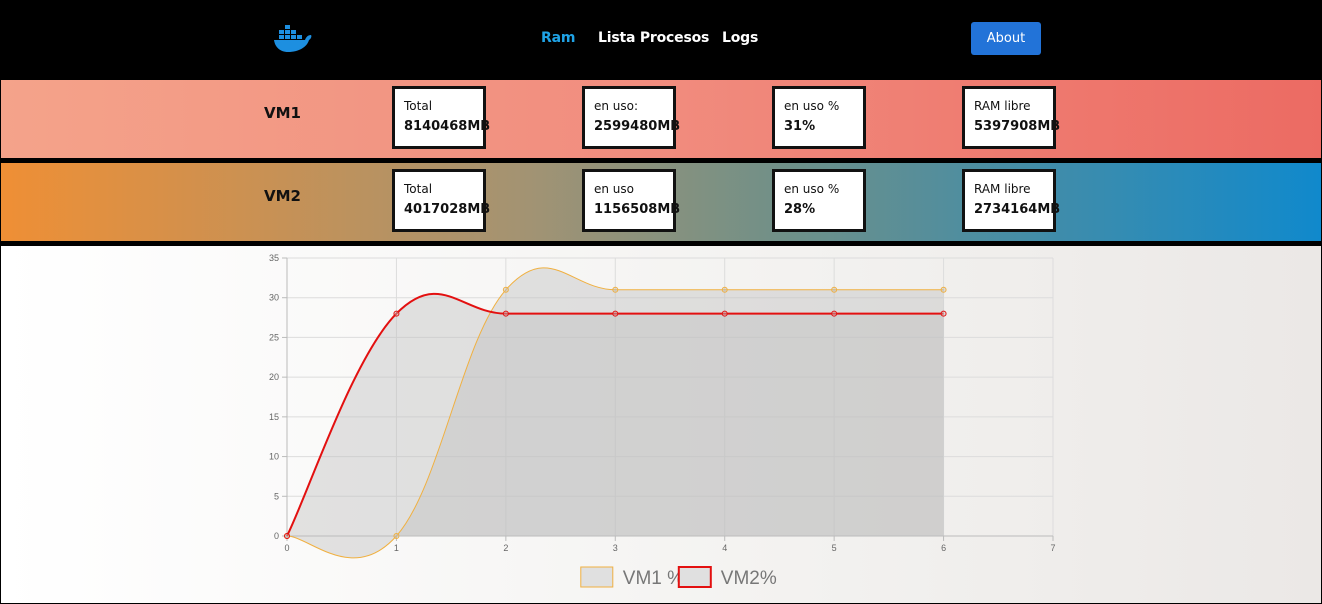  What do you see at coordinates (749, 578) in the screenshot?
I see `legend-label: VM2%` at bounding box center [749, 578].